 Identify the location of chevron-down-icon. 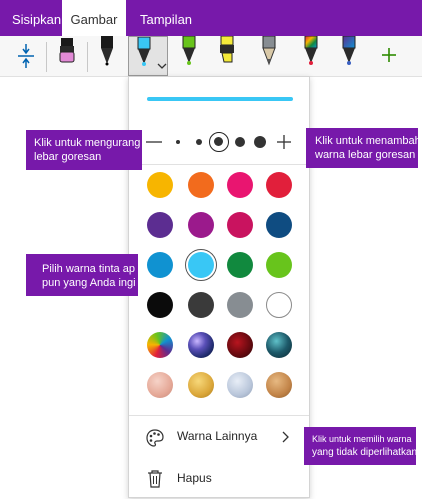
(162, 66).